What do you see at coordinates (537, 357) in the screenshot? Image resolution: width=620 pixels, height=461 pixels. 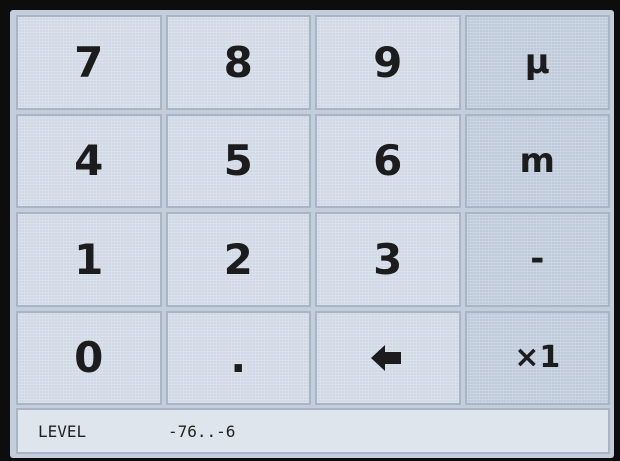 I see `multiplier-key: ×1` at bounding box center [537, 357].